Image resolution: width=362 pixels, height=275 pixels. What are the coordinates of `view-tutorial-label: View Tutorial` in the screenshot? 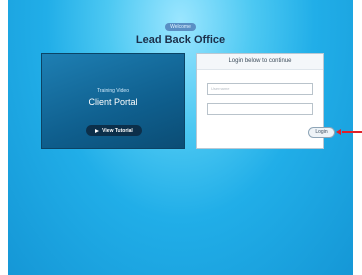 It's located at (117, 130).